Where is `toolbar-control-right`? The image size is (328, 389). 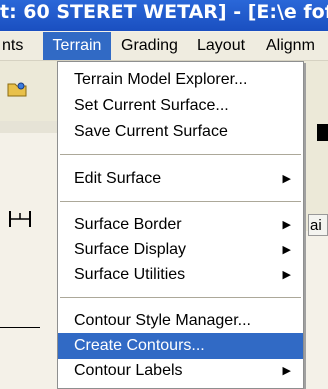
toolbar-control-right is located at coordinates (322, 132).